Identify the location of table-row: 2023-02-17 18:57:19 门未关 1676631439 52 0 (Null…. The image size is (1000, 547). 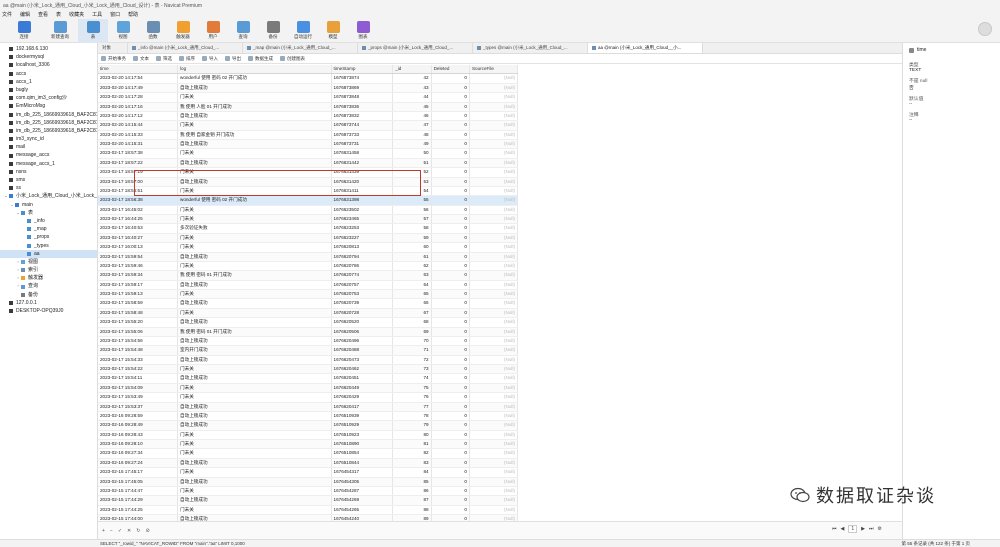
(308, 172).